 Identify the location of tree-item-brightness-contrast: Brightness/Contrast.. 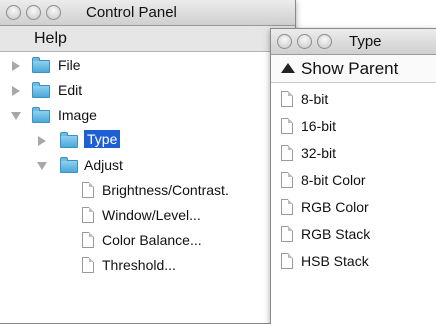
(135, 191).